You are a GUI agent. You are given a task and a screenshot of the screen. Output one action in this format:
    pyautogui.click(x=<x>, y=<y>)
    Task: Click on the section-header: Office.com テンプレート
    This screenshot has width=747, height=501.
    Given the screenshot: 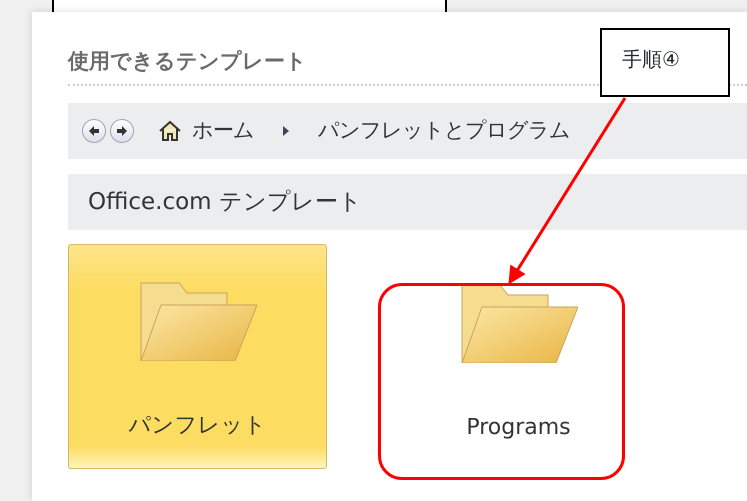 What is the action you would take?
    pyautogui.click(x=407, y=202)
    